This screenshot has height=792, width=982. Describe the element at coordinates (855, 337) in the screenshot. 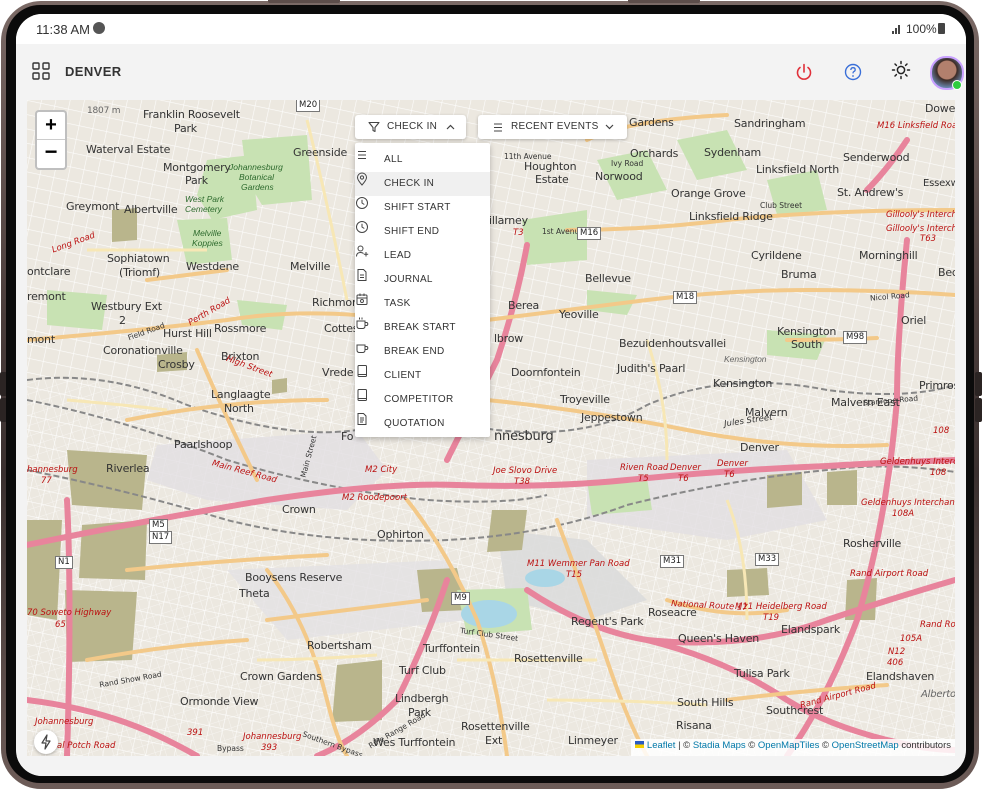

I see `route-shield: M98` at that location.